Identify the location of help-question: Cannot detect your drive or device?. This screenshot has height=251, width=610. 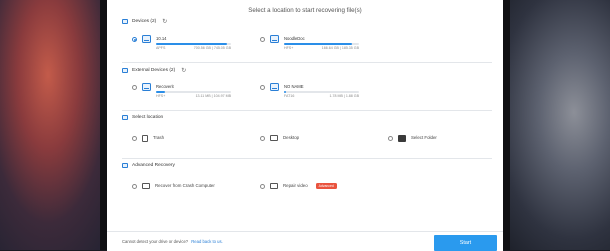
(155, 241).